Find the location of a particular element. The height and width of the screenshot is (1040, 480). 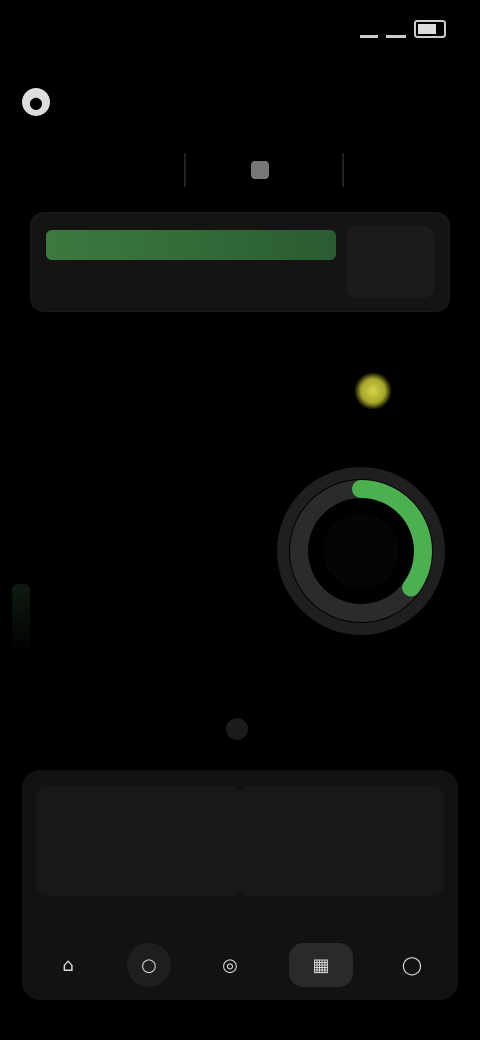

status-bar is located at coordinates (240, 30).